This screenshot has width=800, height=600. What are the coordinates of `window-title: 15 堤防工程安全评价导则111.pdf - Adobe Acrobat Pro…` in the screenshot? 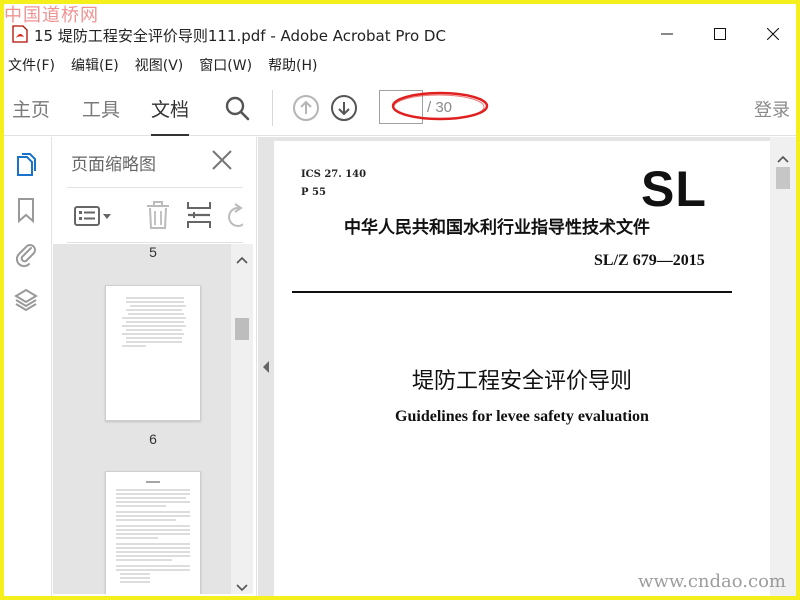 It's located at (240, 36).